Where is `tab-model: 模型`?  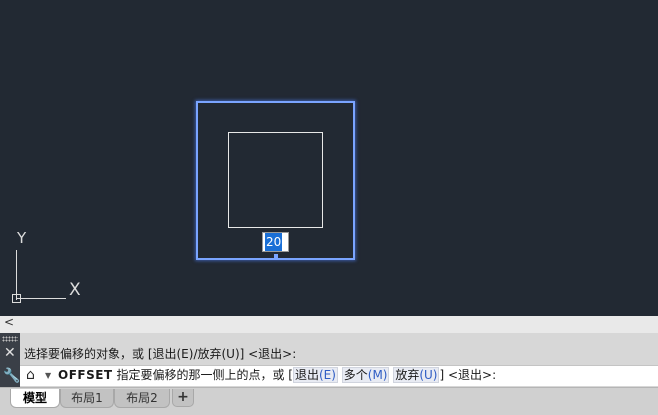
tab-model: 模型 is located at coordinates (35, 398).